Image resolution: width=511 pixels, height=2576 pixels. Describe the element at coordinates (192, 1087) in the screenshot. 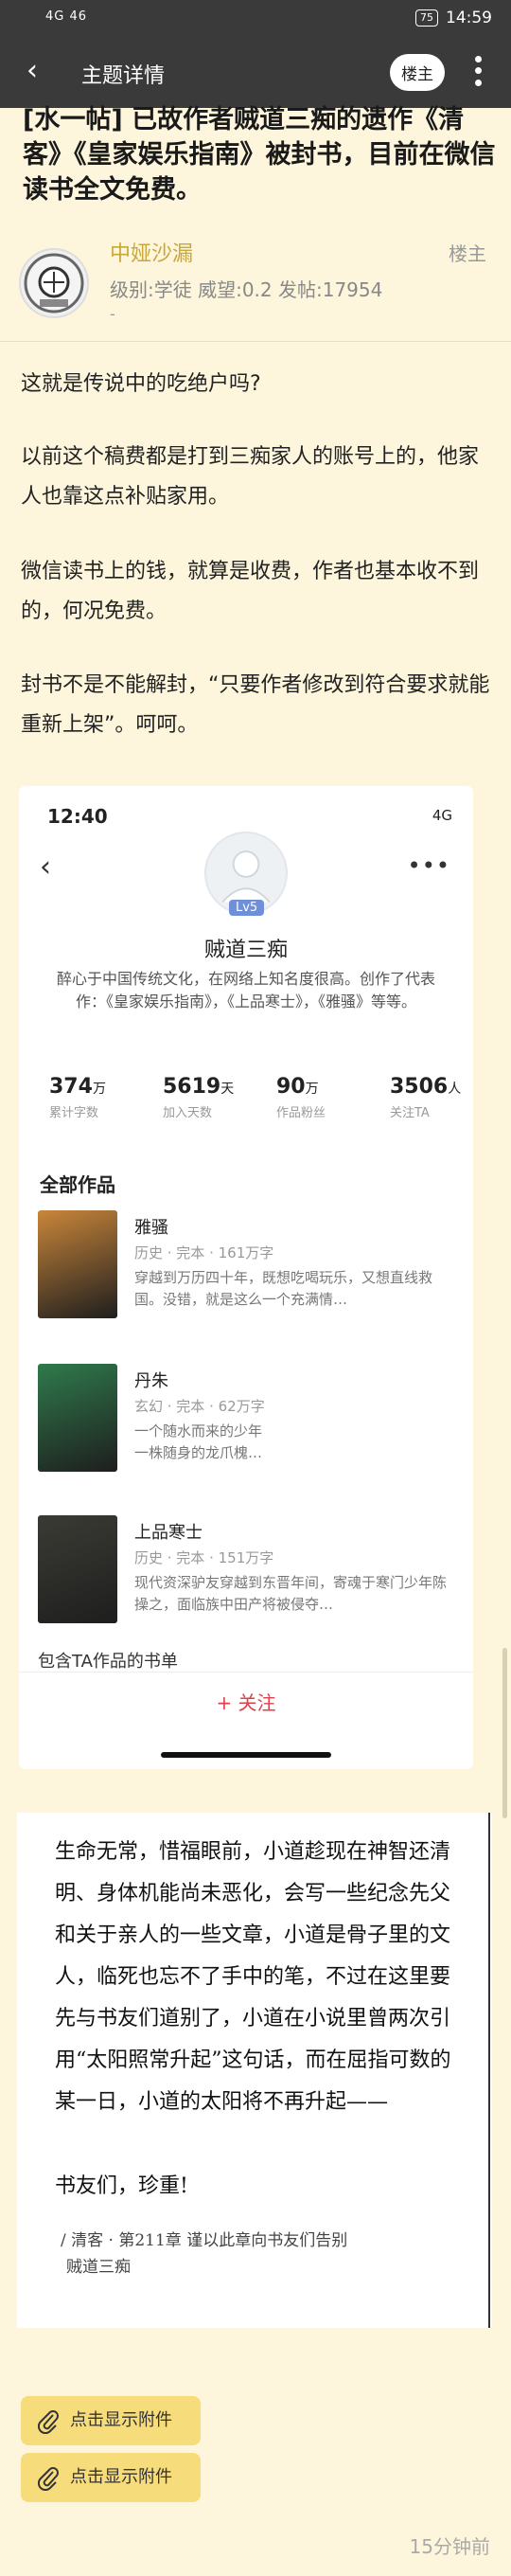

I see `stat-value: 5619` at that location.